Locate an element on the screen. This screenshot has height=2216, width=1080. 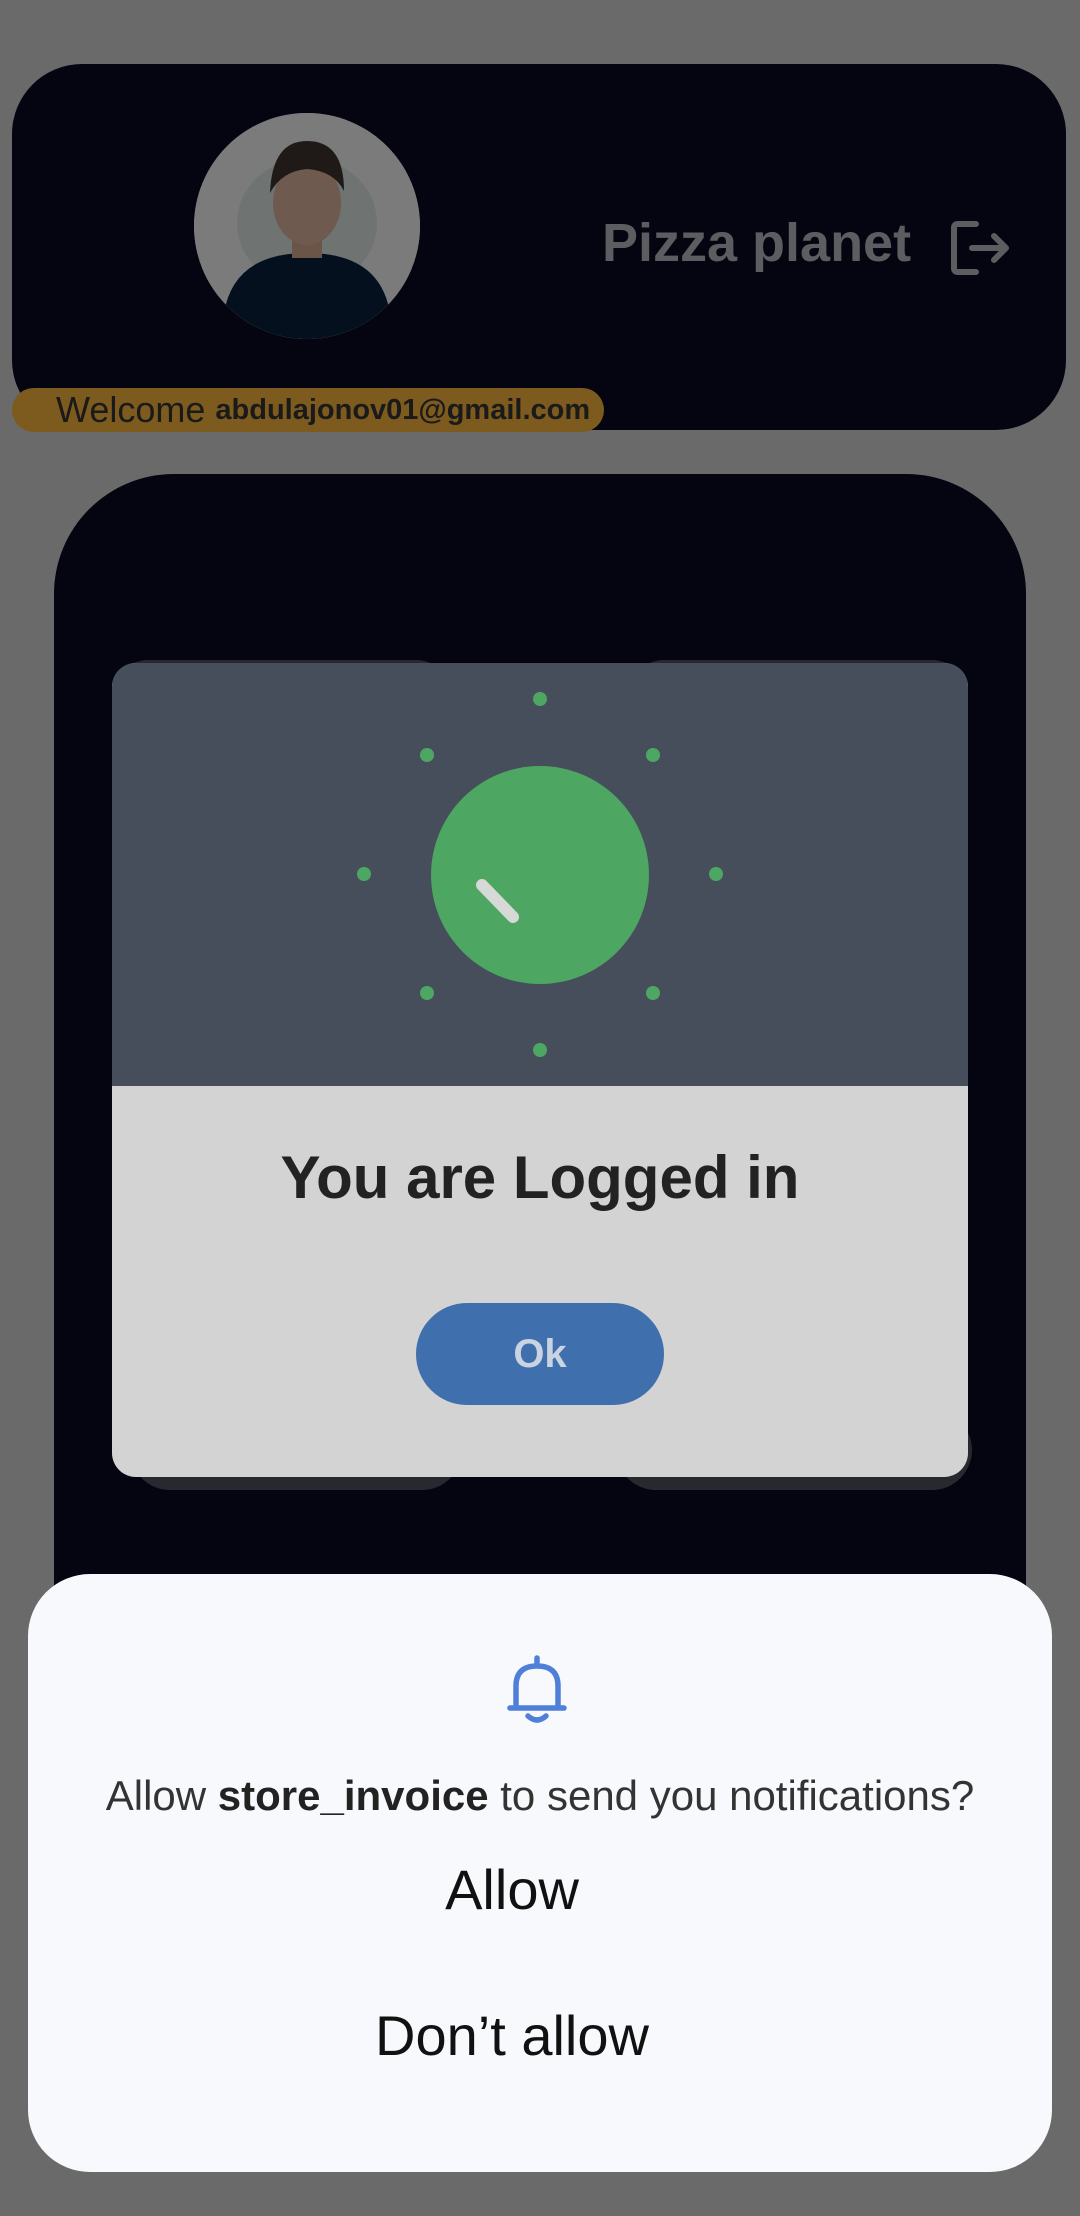
success-check-icon is located at coordinates (540, 874).